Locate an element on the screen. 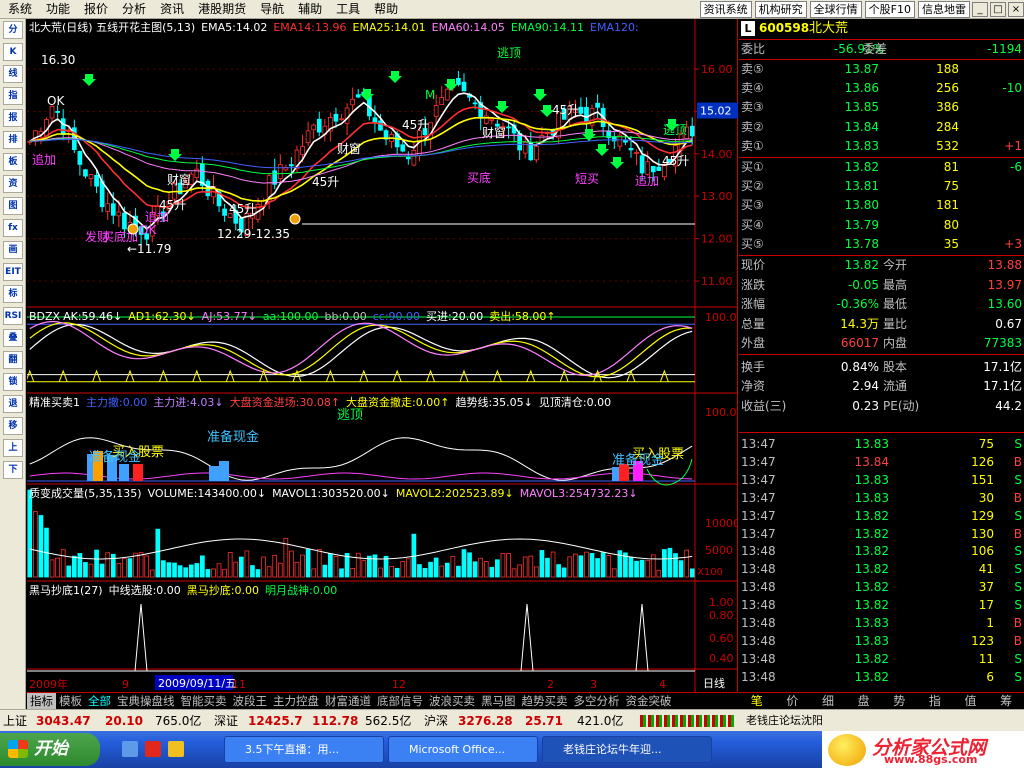 The height and width of the screenshot is (768, 1024). price-tick-label-2: 14.00 is located at coordinates (717, 154).